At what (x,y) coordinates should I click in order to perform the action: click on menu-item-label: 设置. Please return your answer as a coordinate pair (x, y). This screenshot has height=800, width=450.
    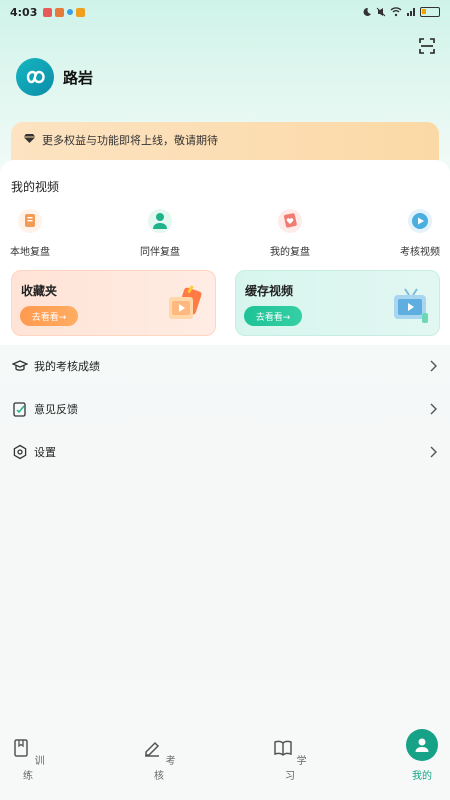
    Looking at the image, I should click on (45, 452).